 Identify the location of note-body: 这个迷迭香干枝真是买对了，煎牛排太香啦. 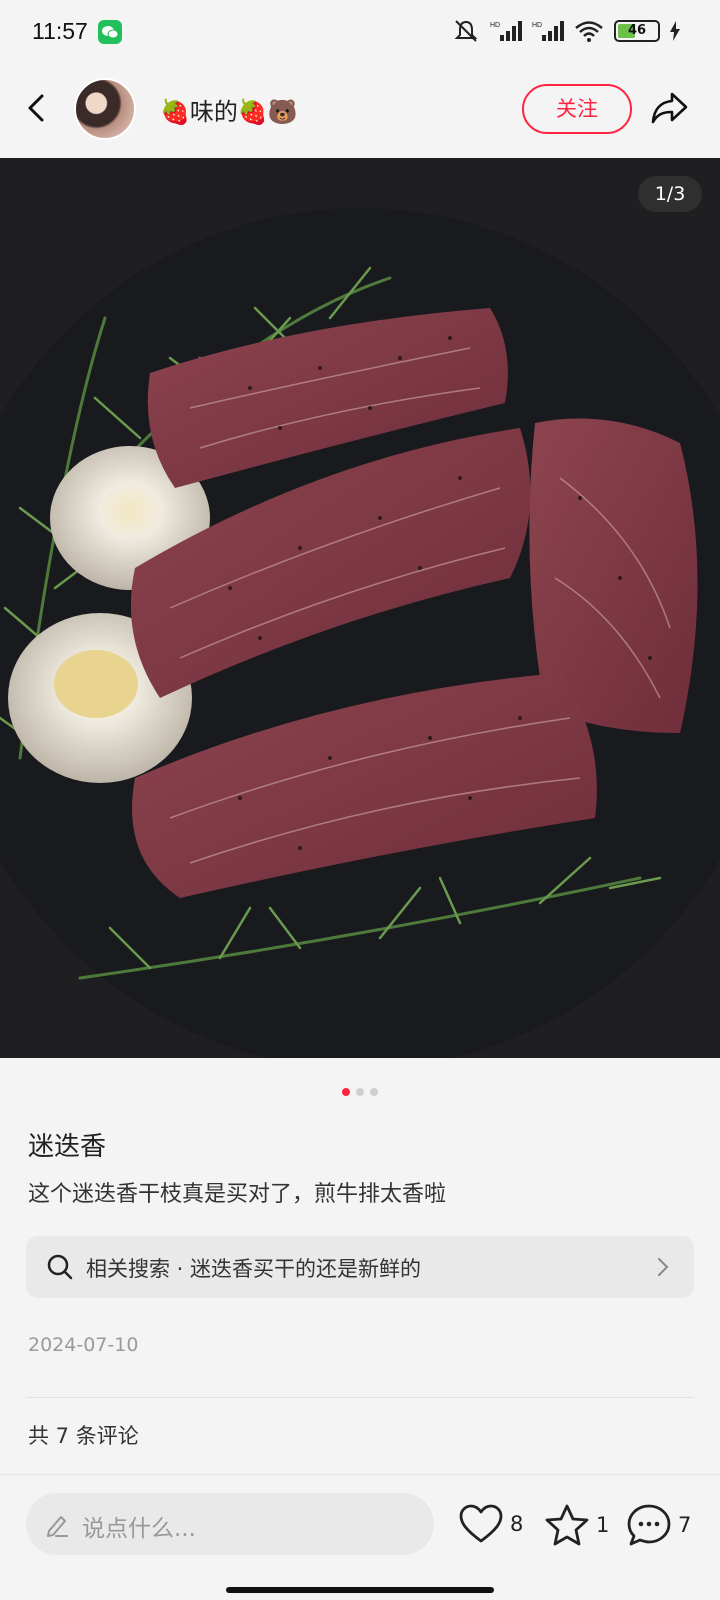
(237, 1194).